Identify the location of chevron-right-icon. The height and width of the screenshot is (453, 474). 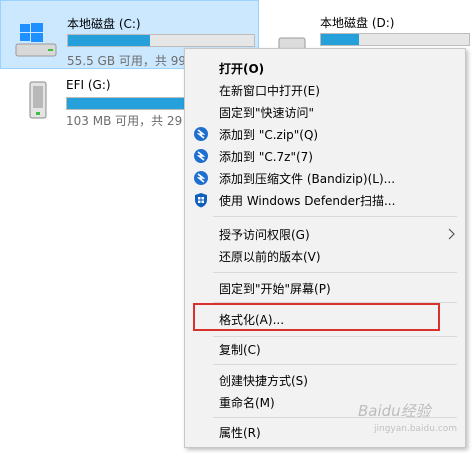
(451, 234).